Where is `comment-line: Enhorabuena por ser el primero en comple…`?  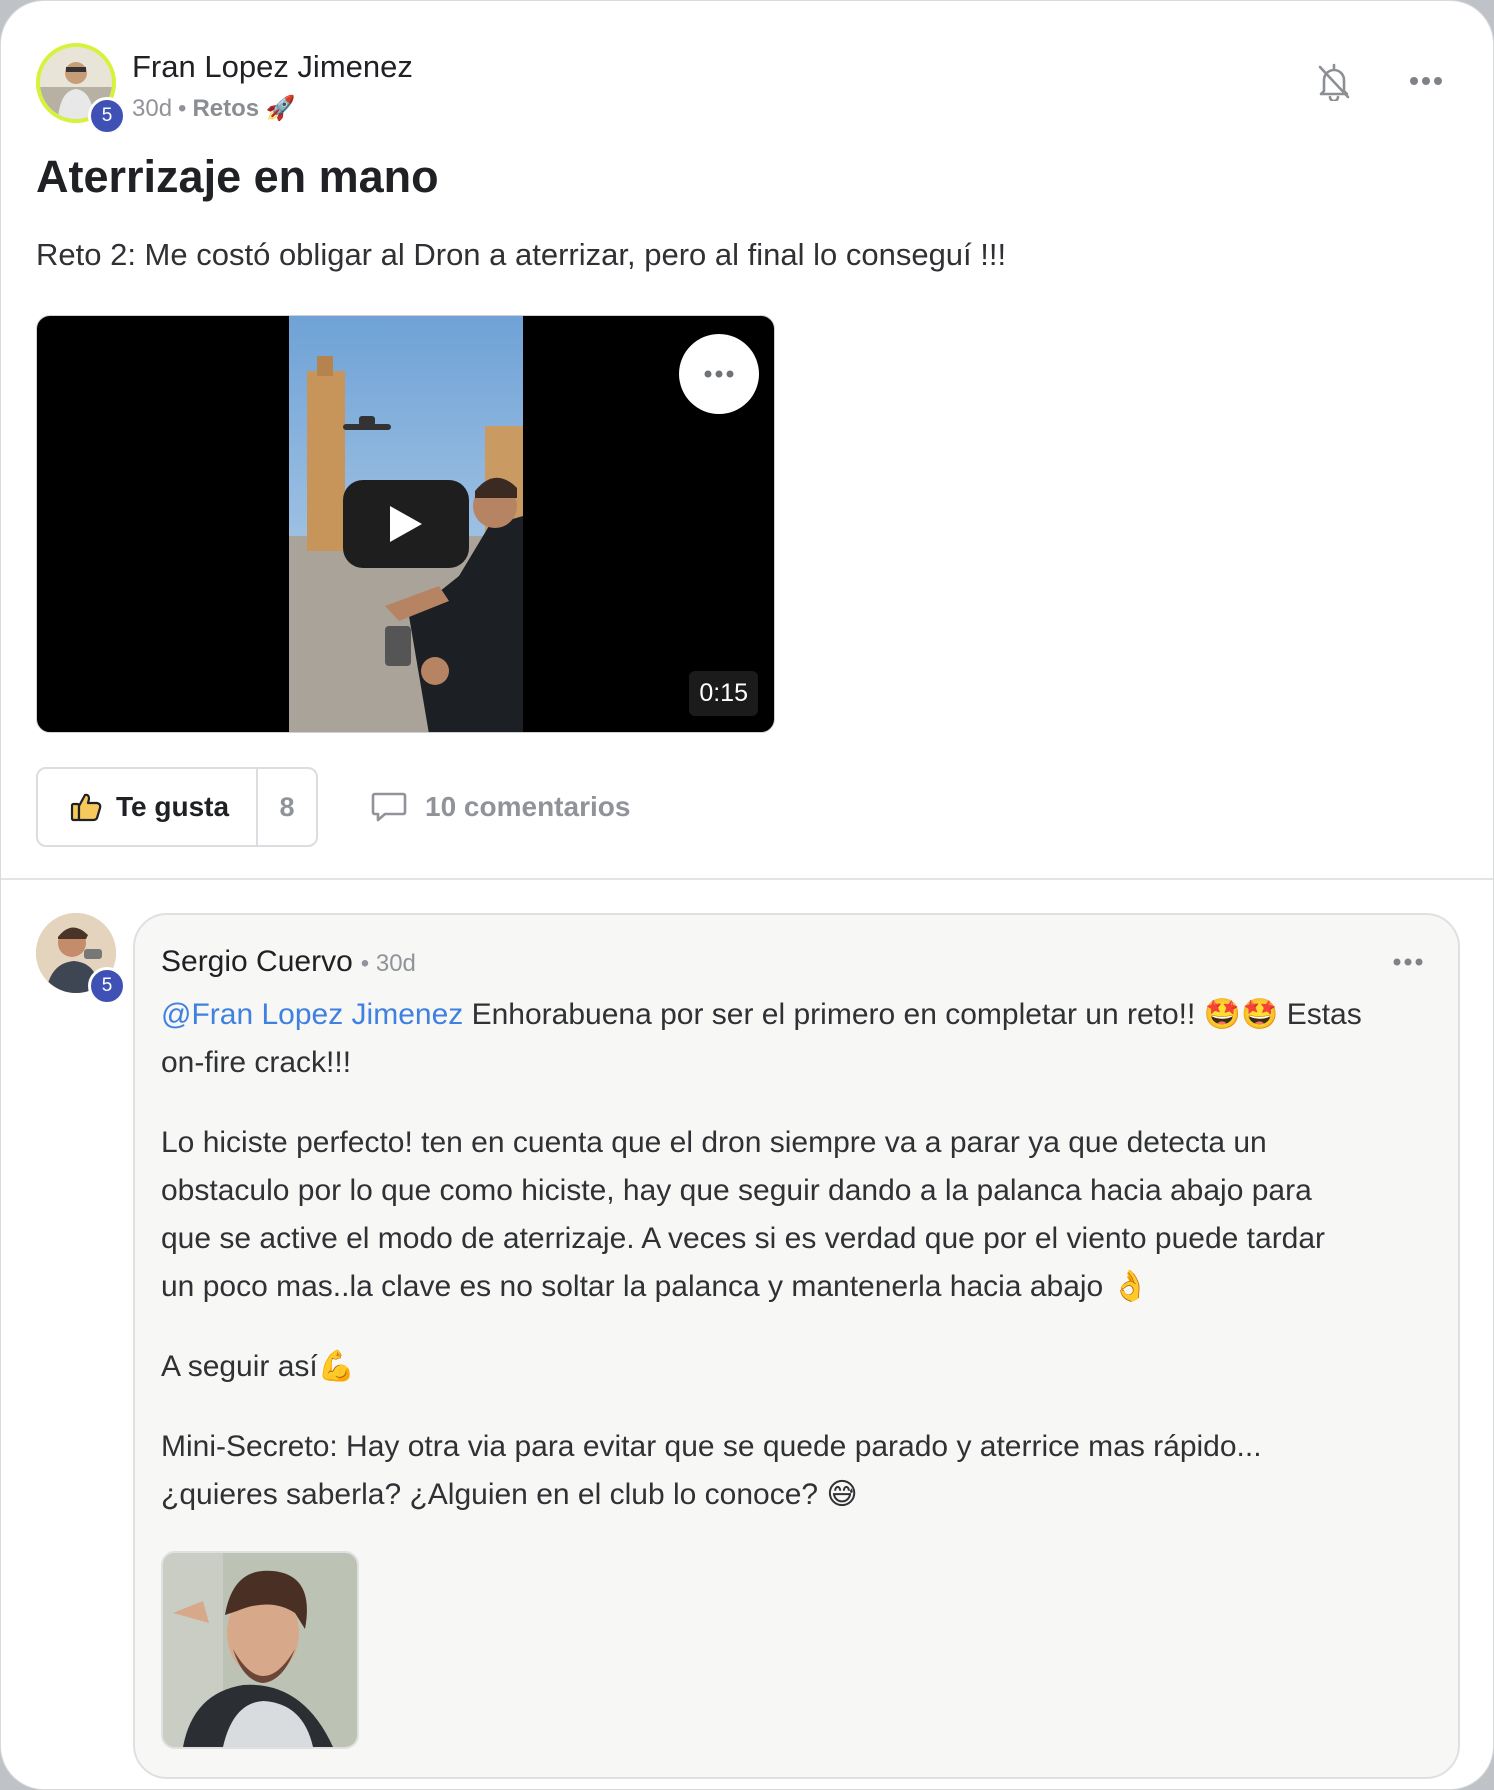
comment-line: Enhorabuena por ser el primero en comple… is located at coordinates (912, 1014).